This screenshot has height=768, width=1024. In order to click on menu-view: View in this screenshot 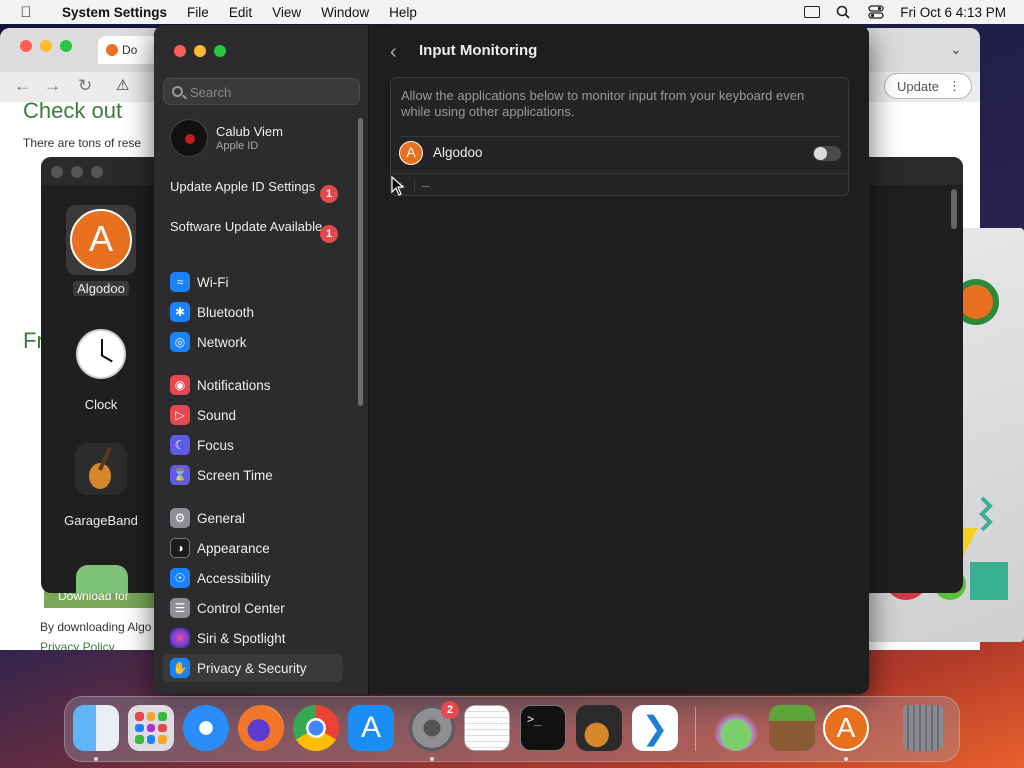, I will do `click(286, 12)`.